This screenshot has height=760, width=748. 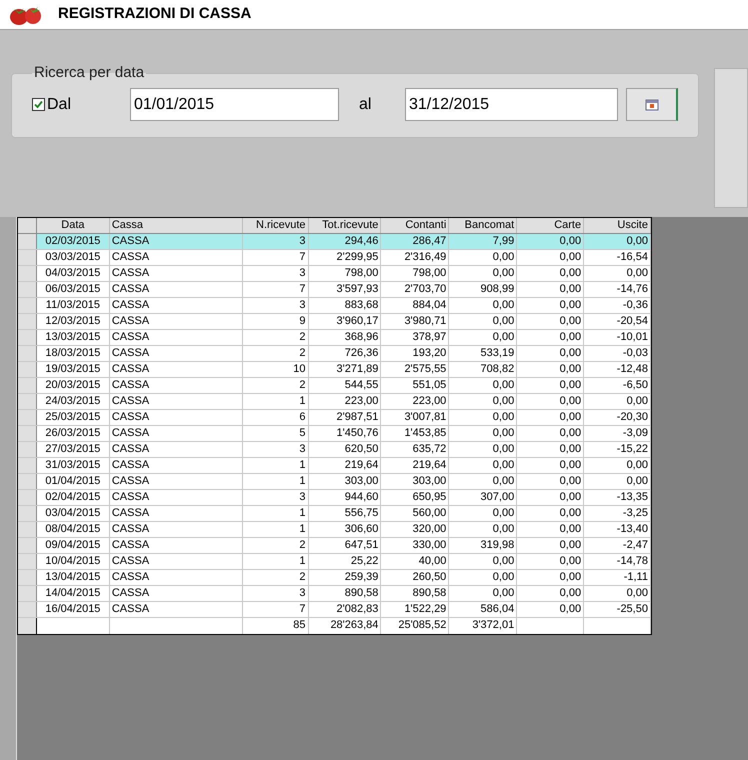 I want to click on table-cell: 01/04/2015, so click(x=73, y=481).